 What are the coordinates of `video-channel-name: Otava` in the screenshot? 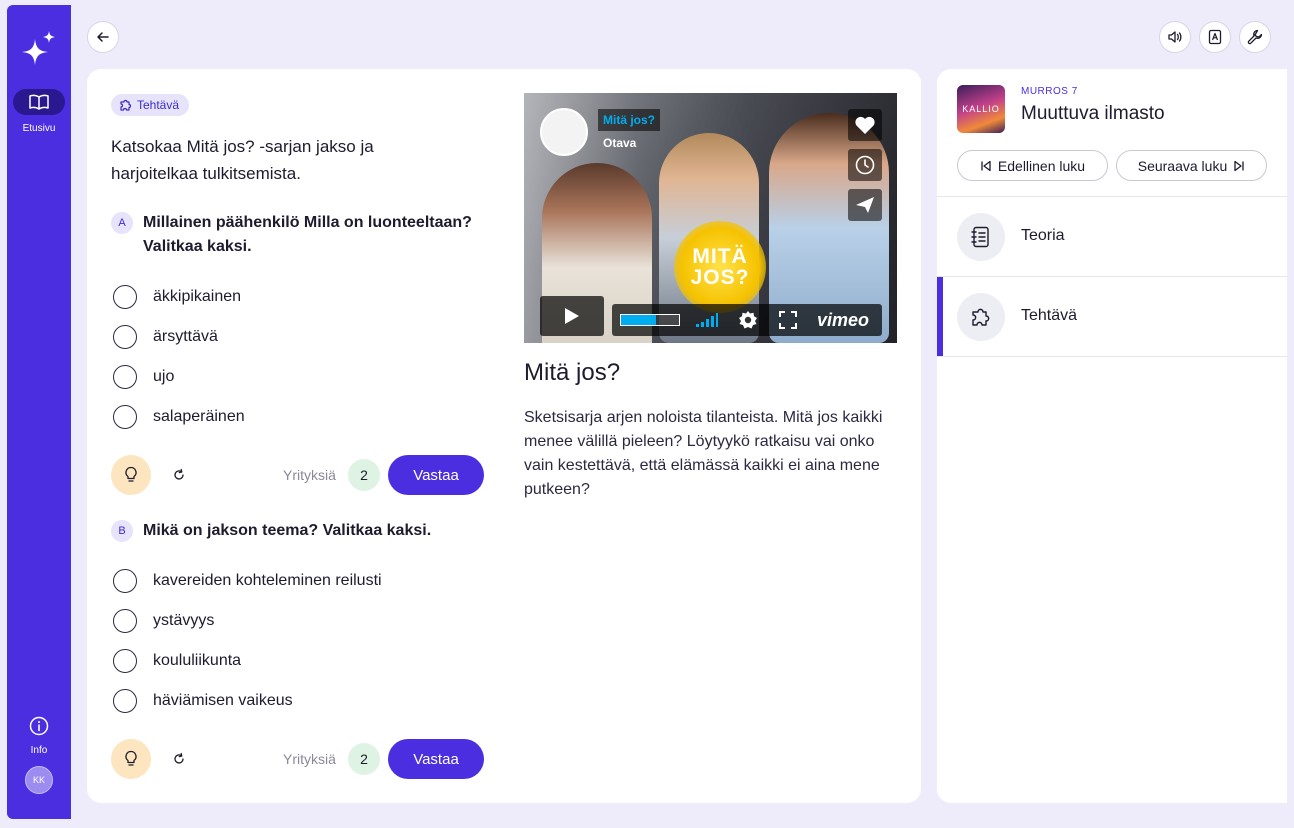 It's located at (619, 143).